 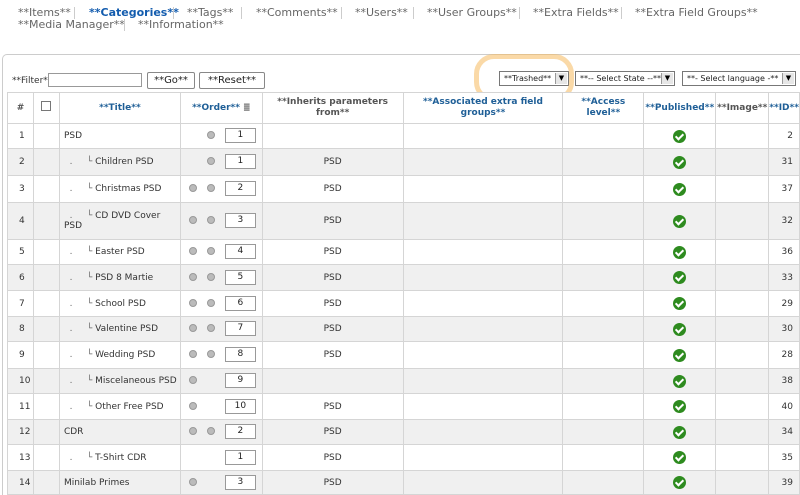 What do you see at coordinates (576, 12) in the screenshot?
I see `menu-extra-fields: **Extra Fields**` at bounding box center [576, 12].